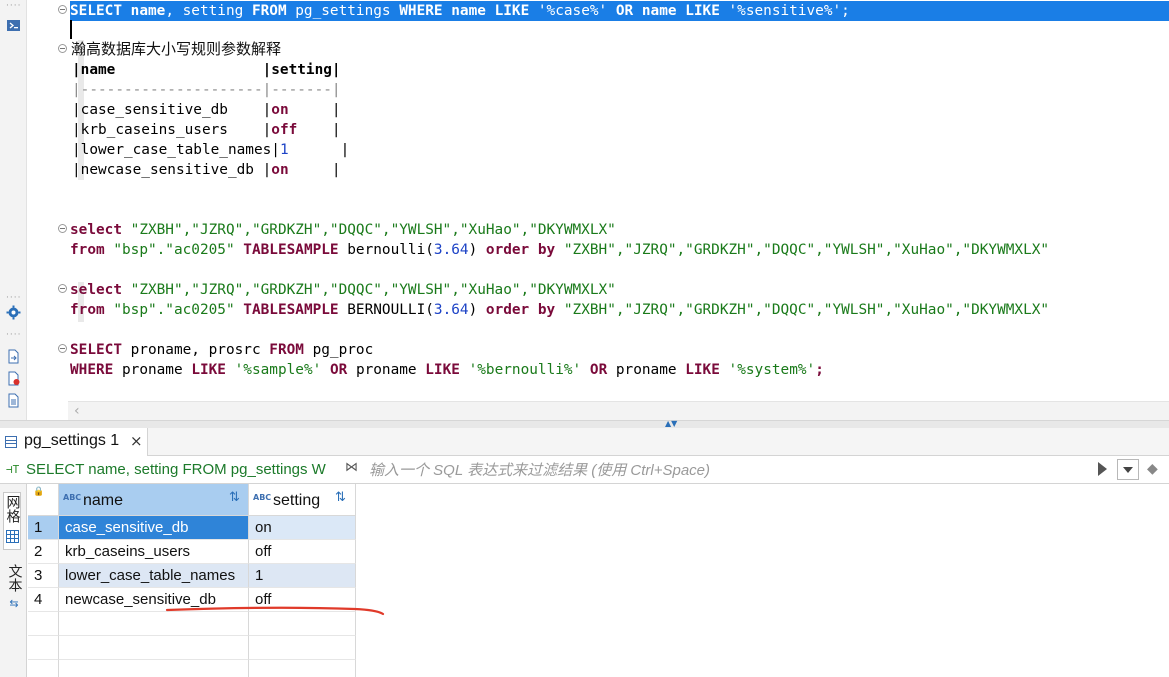  What do you see at coordinates (13, 356) in the screenshot?
I see `export-script-icon` at bounding box center [13, 356].